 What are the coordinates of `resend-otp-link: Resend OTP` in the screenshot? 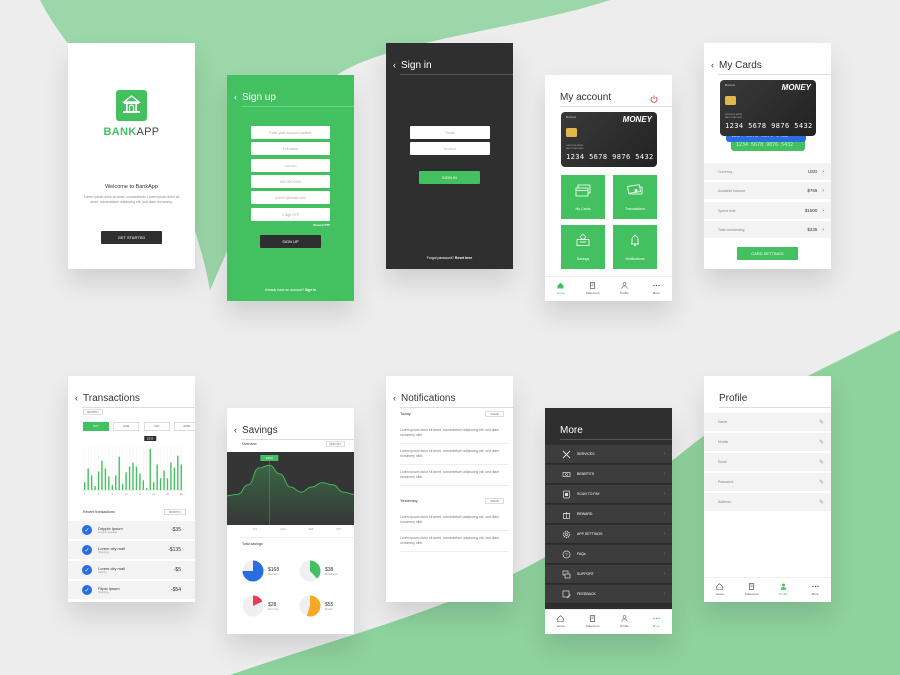 It's located at (321, 225).